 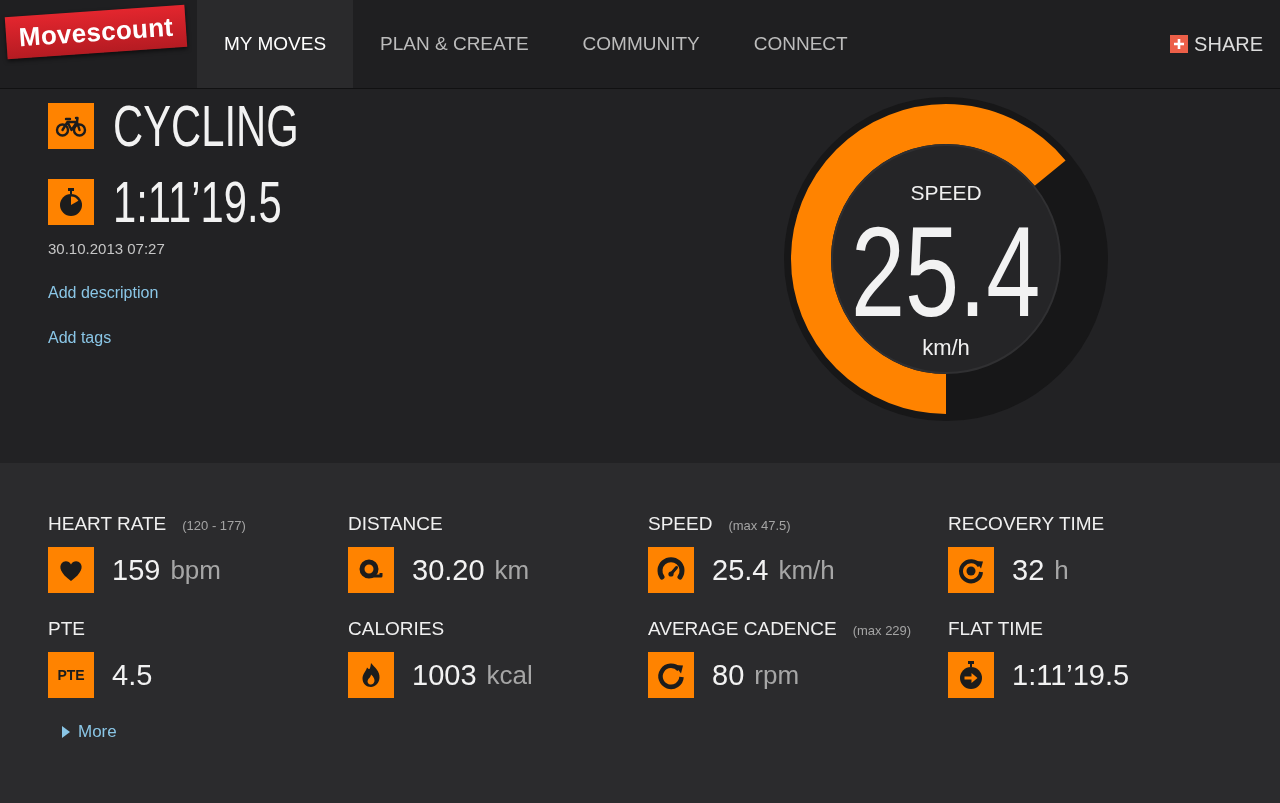 I want to click on more-link: More, so click(x=89, y=732).